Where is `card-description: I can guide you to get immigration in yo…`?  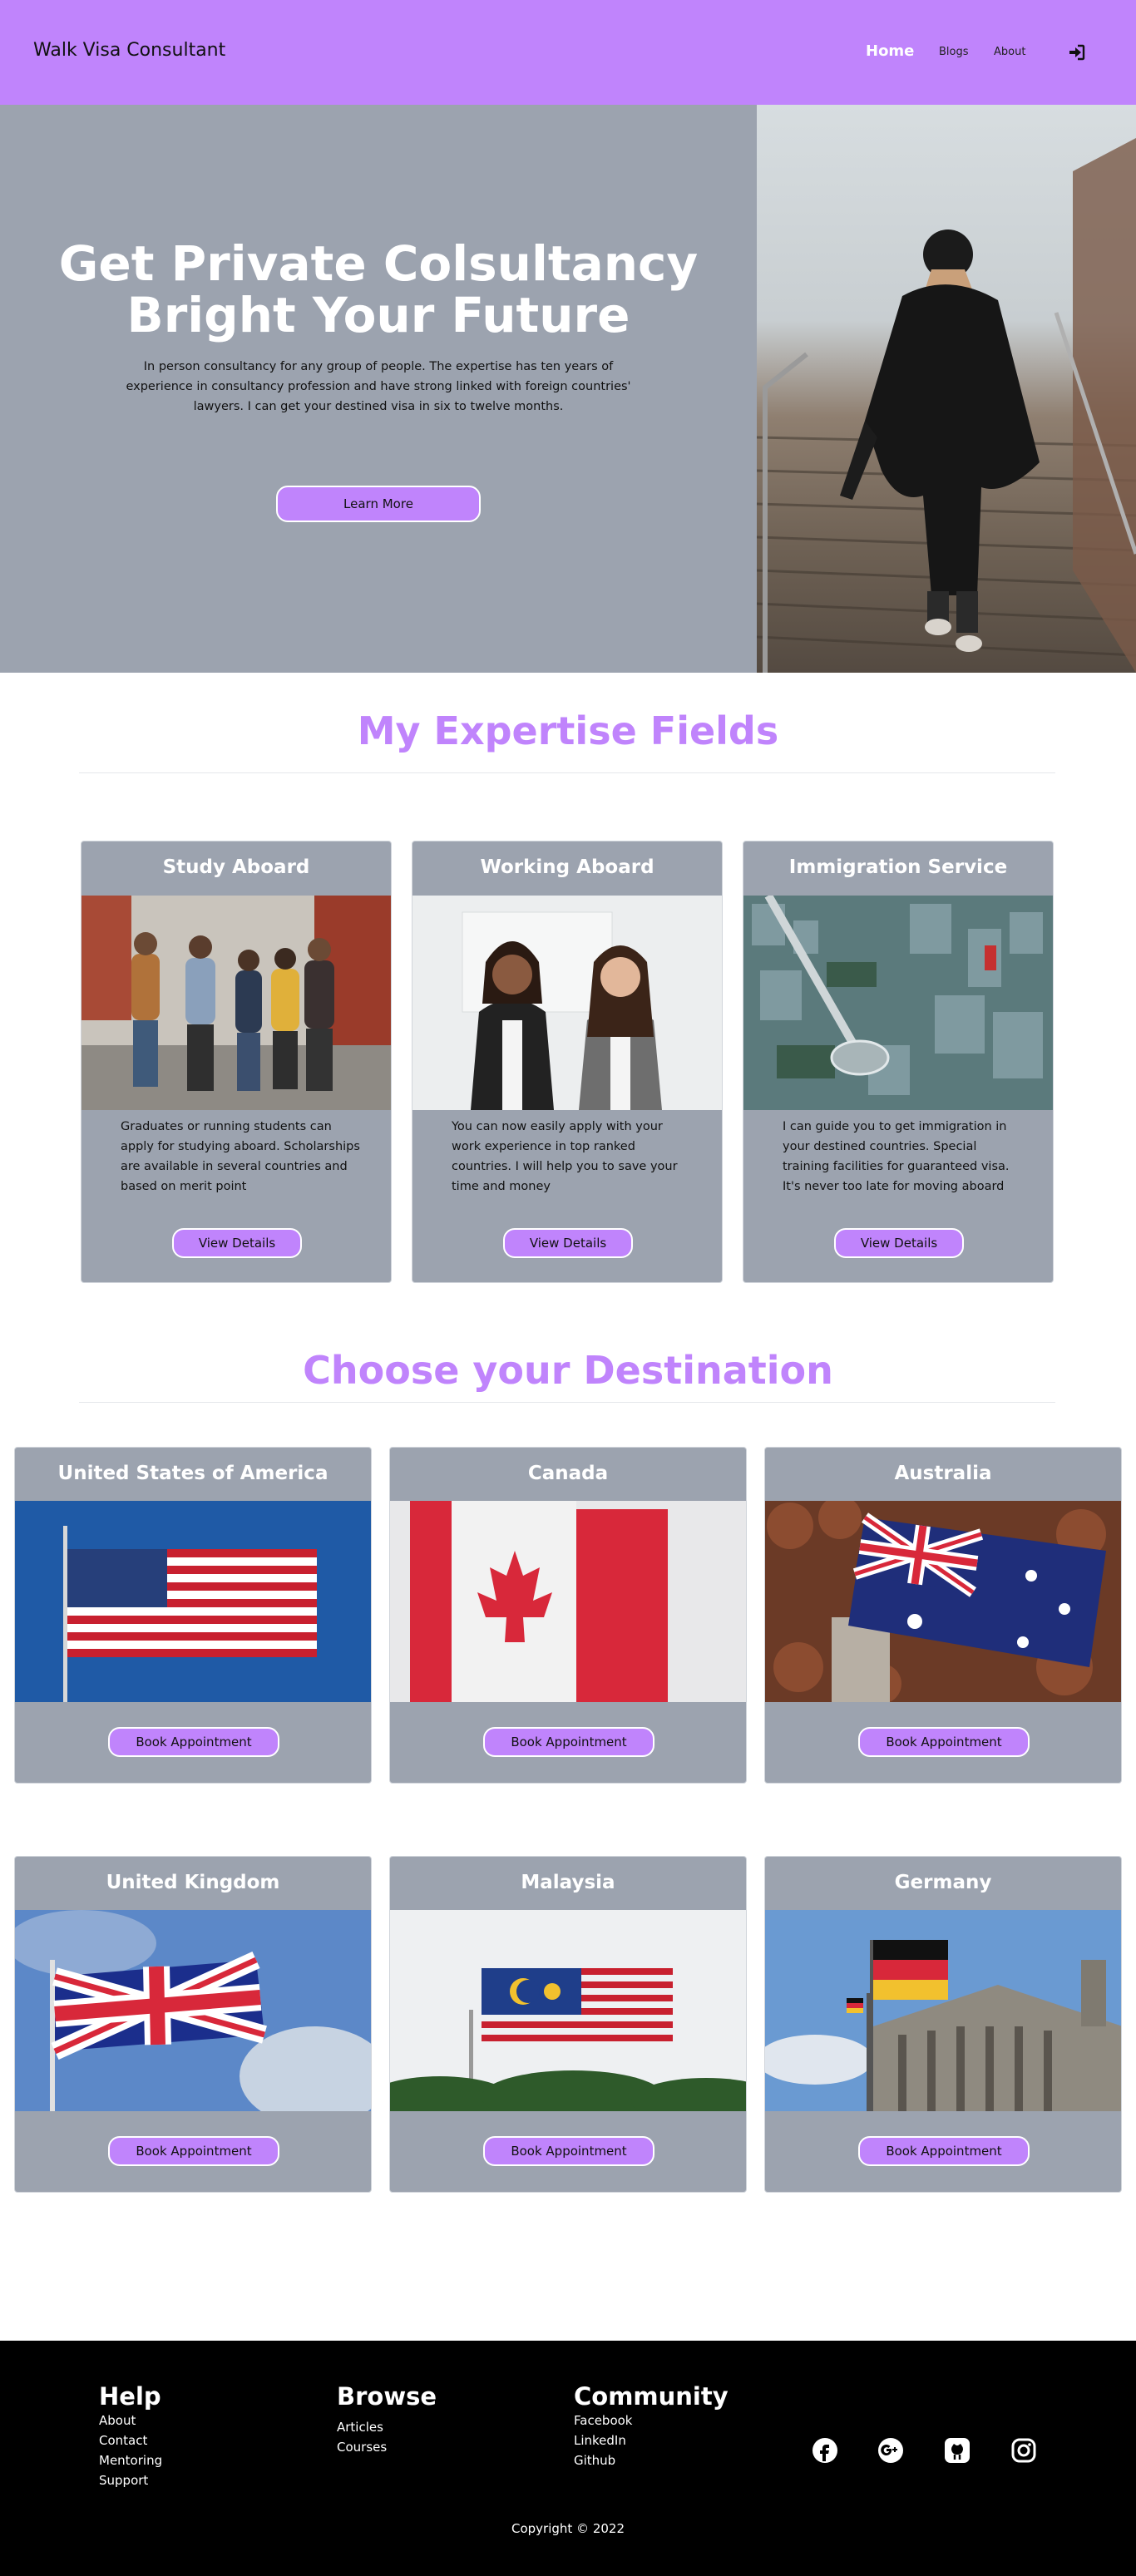
card-description: I can guide you to get immigration in yo… is located at coordinates (896, 1156).